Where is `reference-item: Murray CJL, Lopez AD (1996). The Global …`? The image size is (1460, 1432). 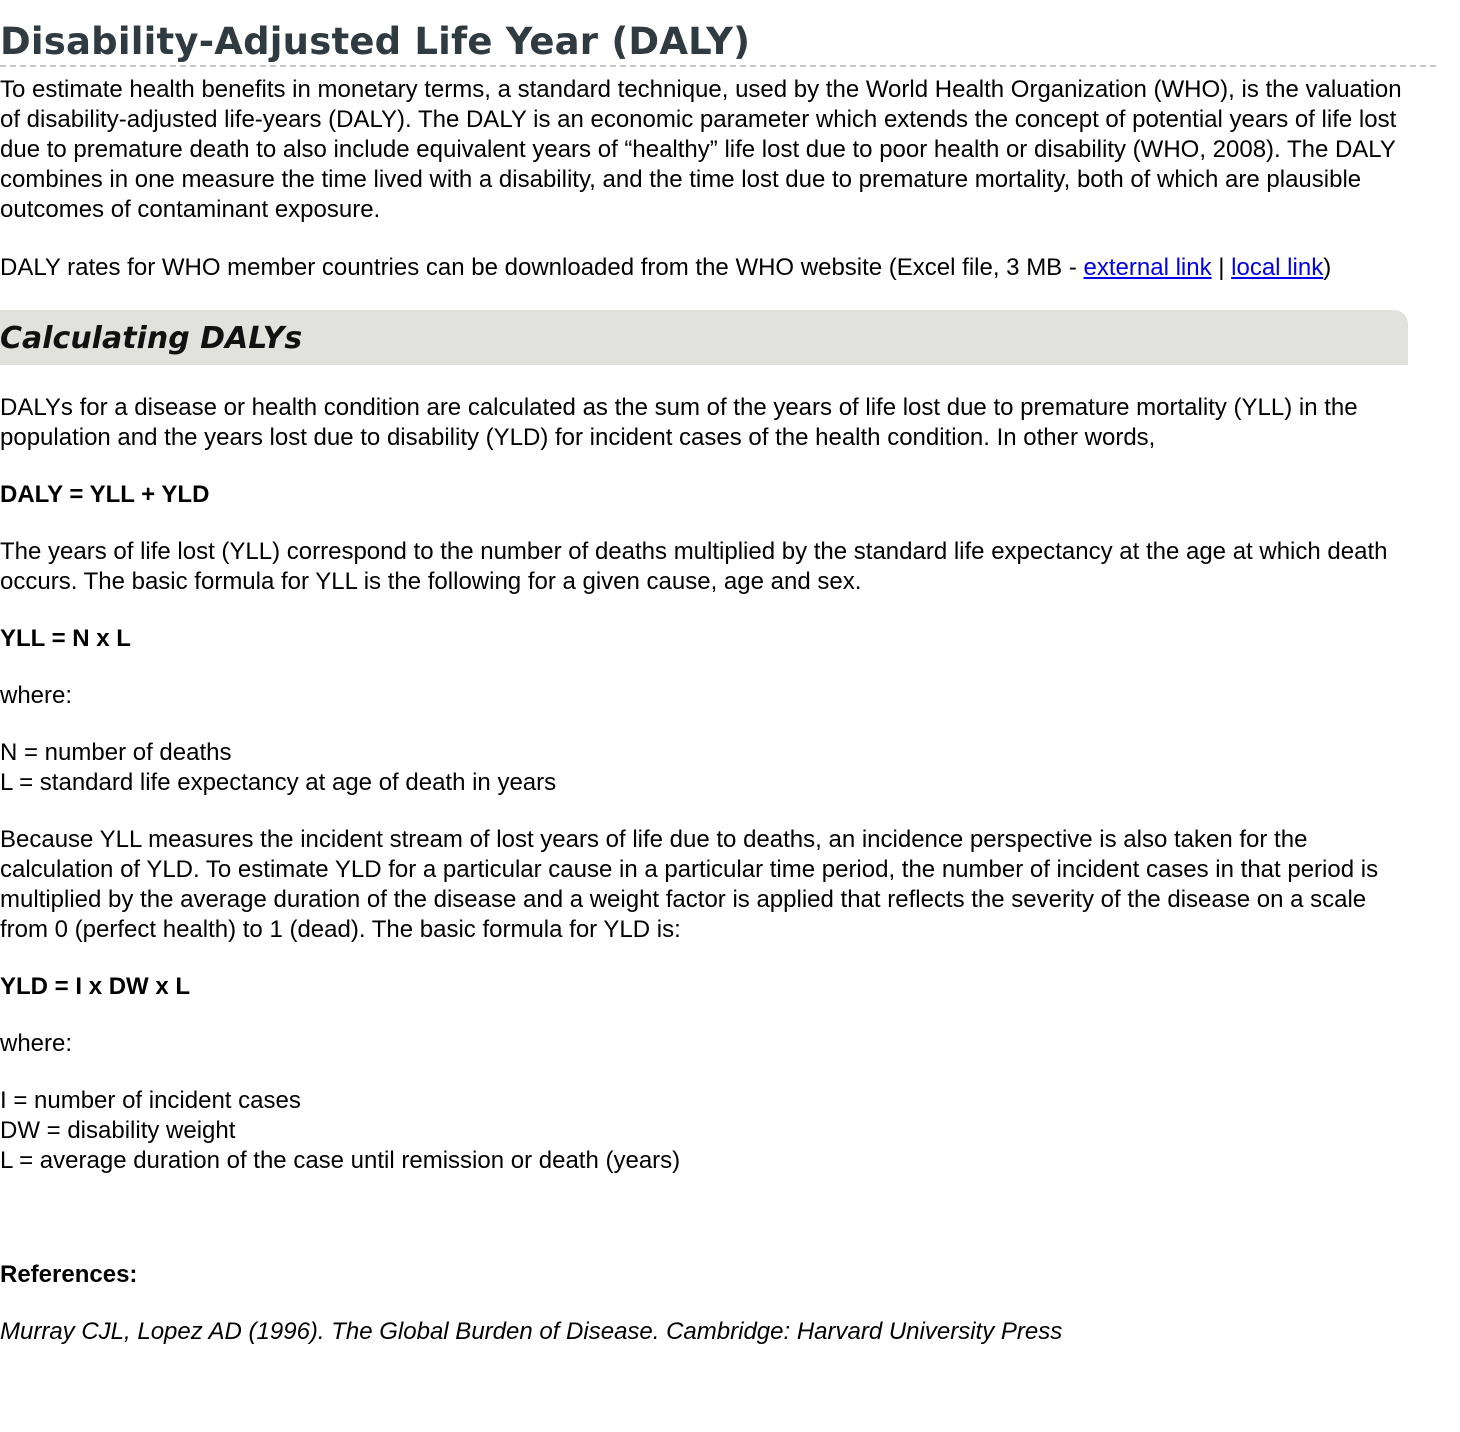
reference-item: Murray CJL, Lopez AD (1996). The Global … is located at coordinates (531, 1331).